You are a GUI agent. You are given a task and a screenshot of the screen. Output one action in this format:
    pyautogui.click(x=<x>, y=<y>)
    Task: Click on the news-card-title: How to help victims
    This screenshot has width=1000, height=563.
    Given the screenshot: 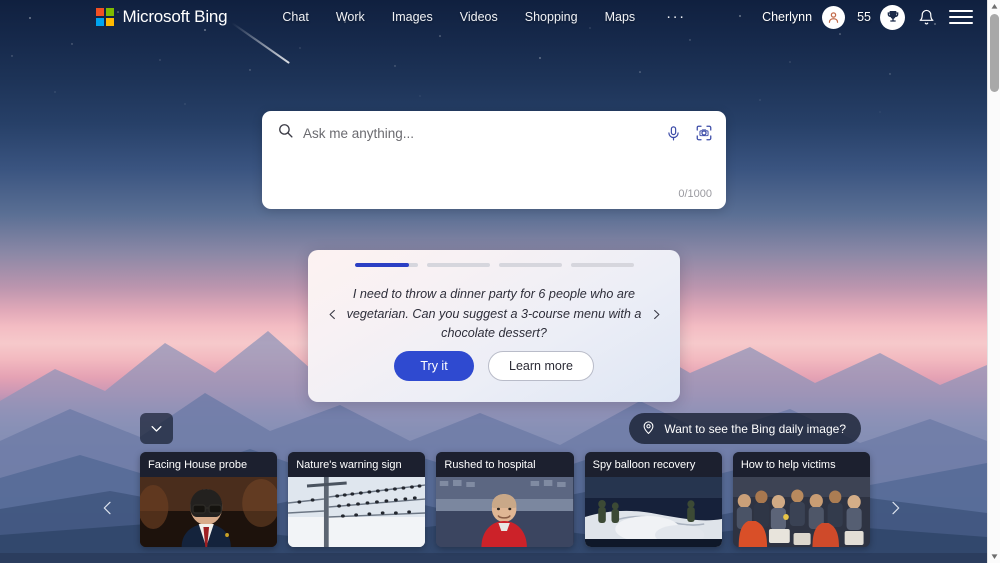 What is the action you would take?
    pyautogui.click(x=801, y=464)
    